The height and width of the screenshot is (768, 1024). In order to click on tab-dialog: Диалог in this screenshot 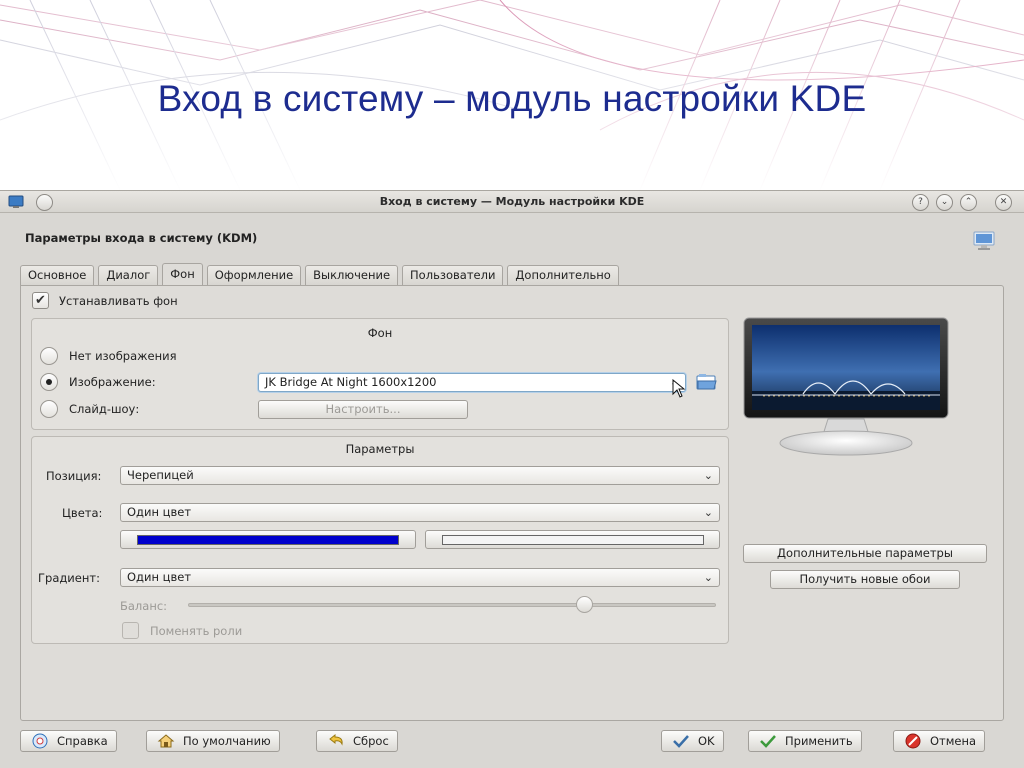, I will do `click(128, 275)`.